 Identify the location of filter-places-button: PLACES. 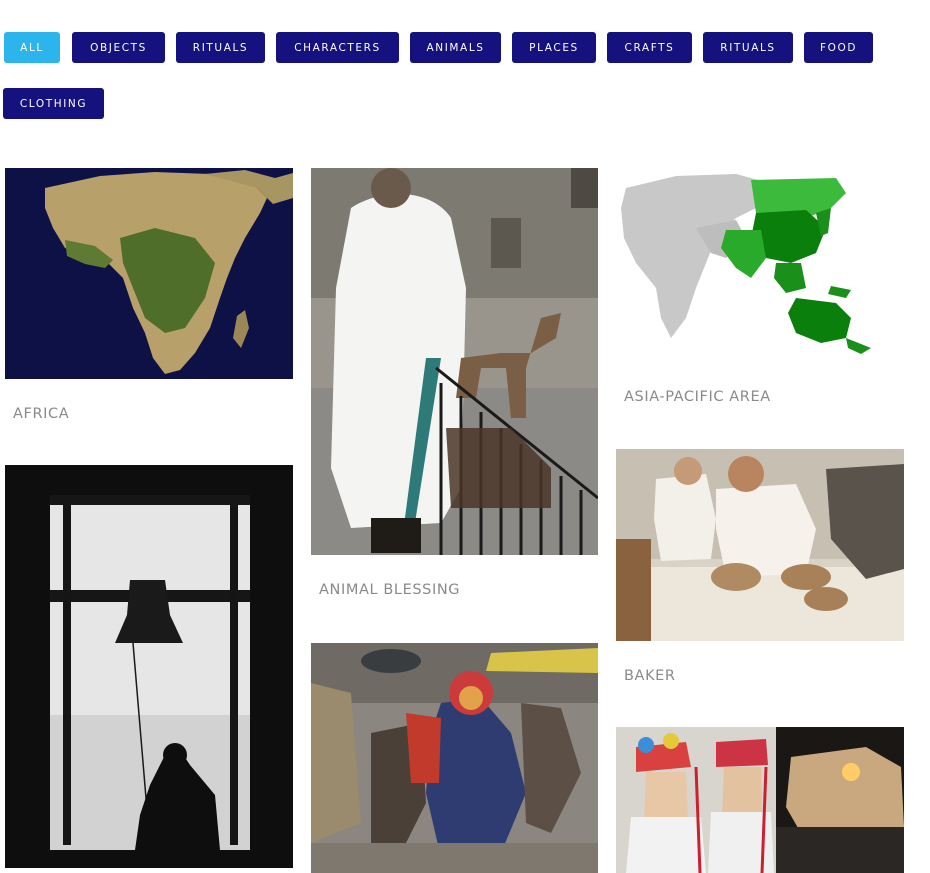
(554, 47).